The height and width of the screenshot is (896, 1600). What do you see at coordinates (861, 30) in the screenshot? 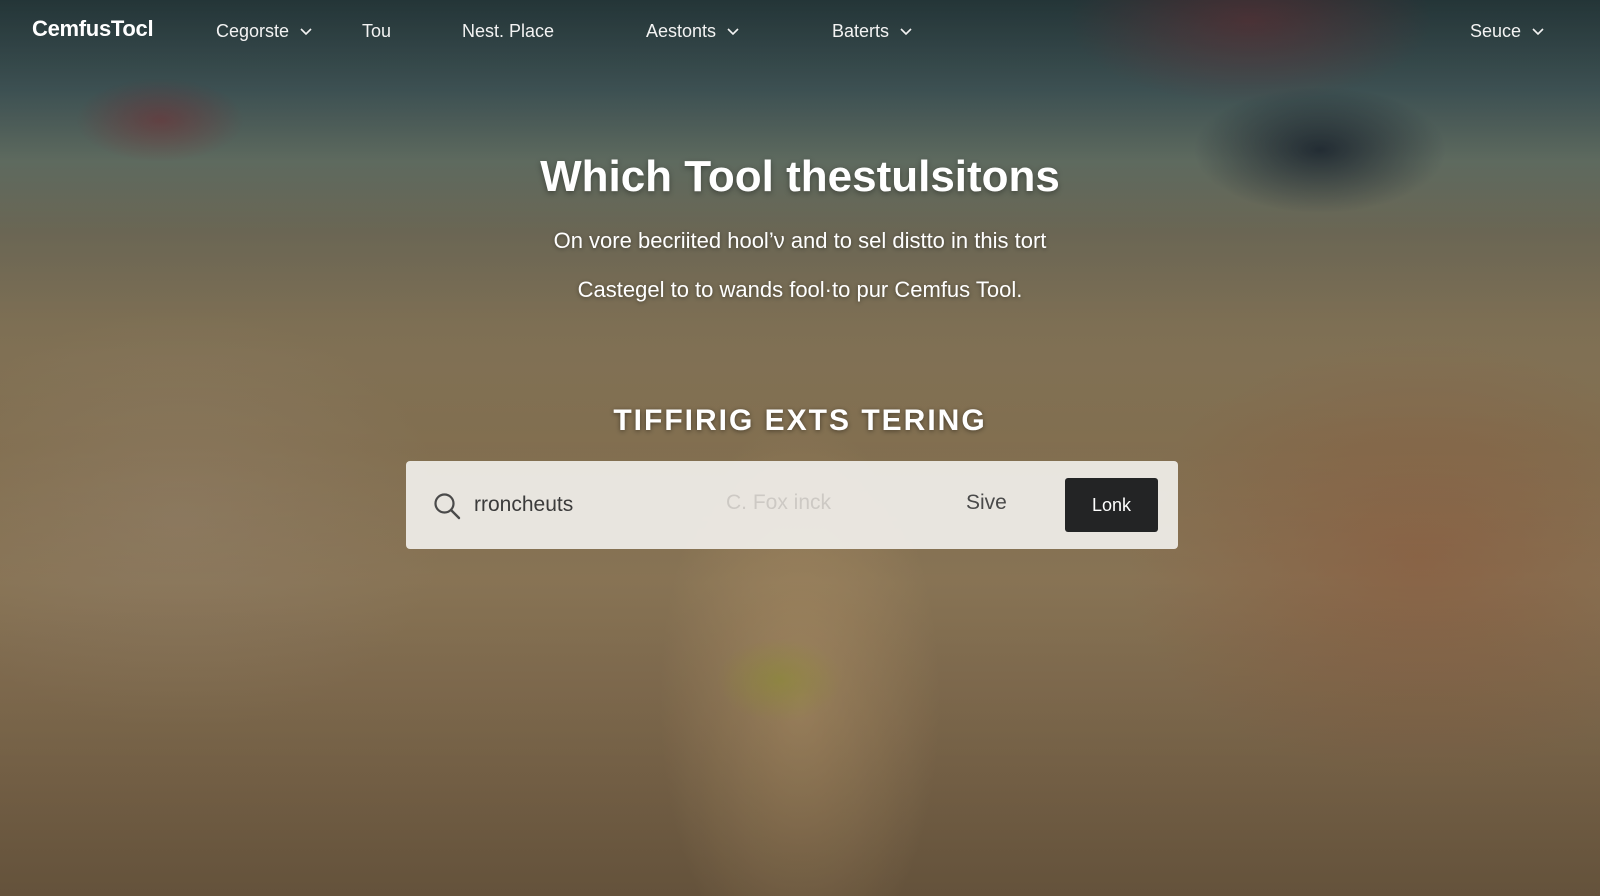
I see `nav-item-label: Baterts` at bounding box center [861, 30].